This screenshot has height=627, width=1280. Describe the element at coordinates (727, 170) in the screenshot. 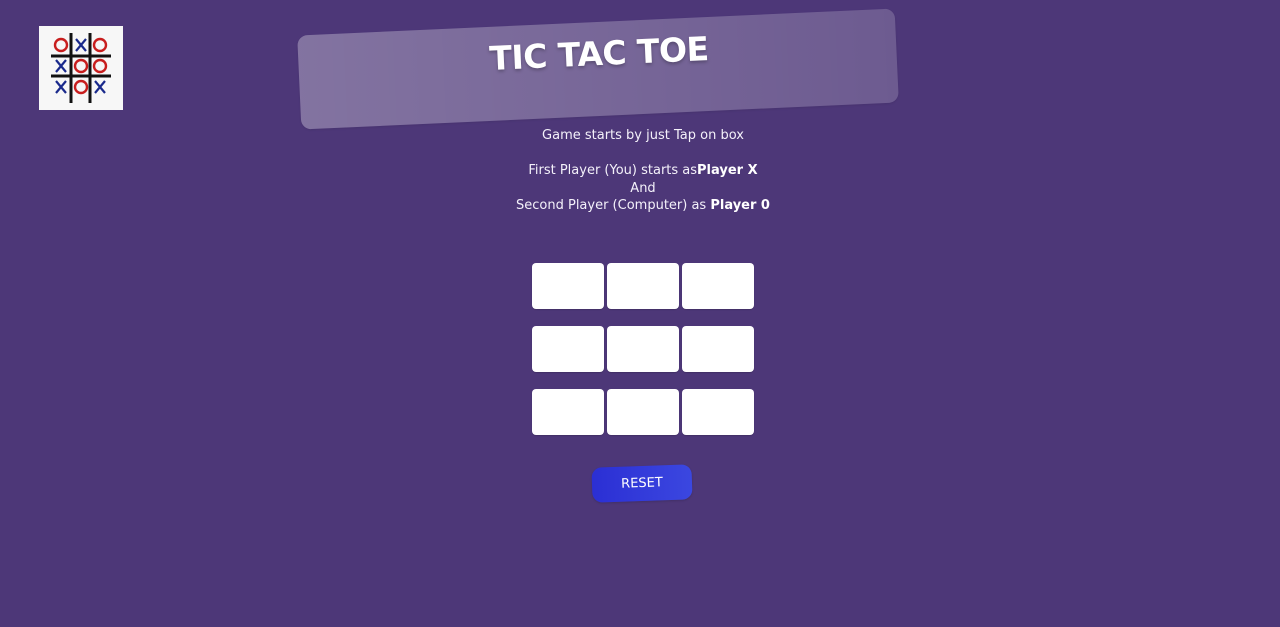

I see `player-x-label: Player X` at that location.